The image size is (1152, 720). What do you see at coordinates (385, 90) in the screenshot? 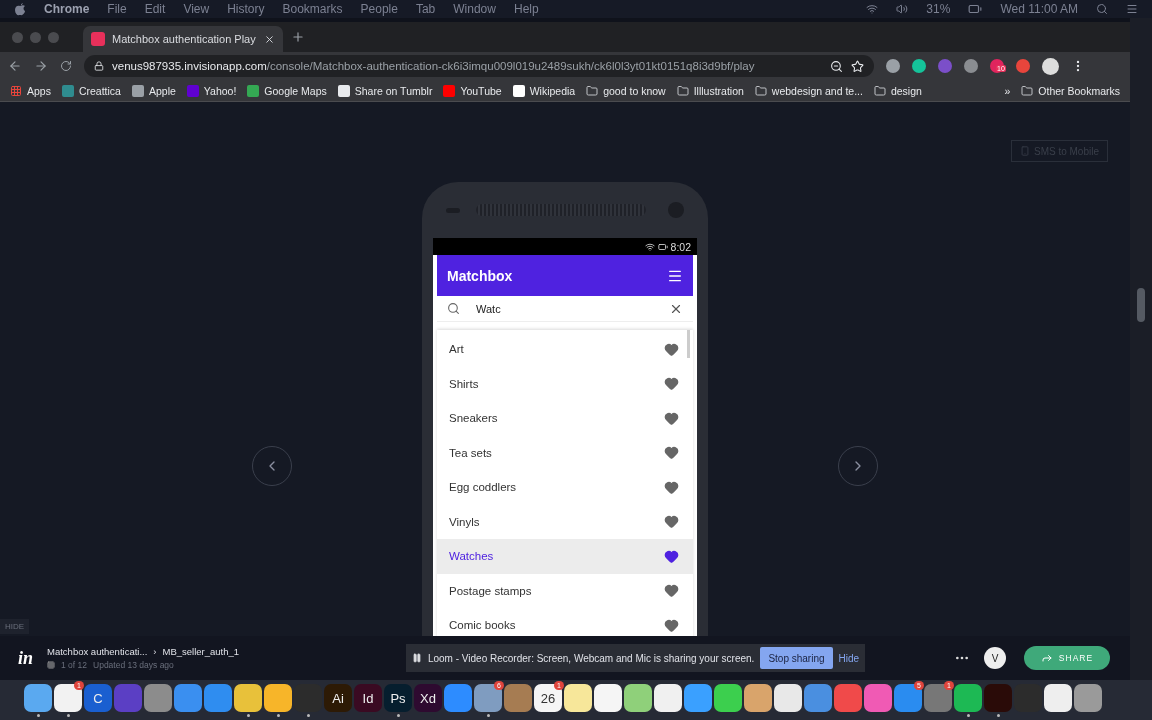
I see `bookmark-link: Share on Tumblr` at bounding box center [385, 90].